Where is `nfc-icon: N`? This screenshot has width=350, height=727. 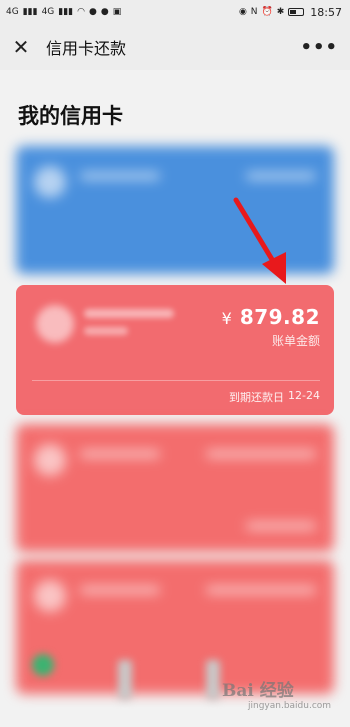 nfc-icon: N is located at coordinates (254, 11).